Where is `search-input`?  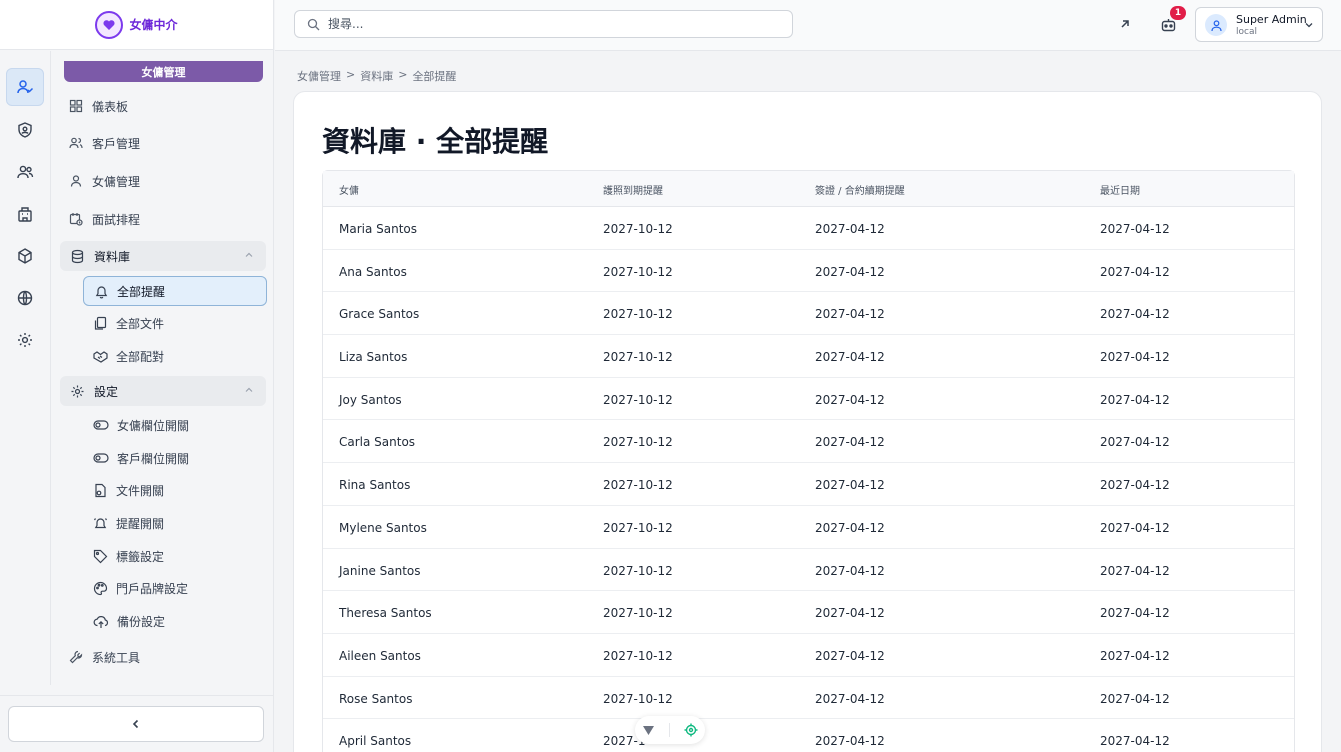 search-input is located at coordinates (548, 24).